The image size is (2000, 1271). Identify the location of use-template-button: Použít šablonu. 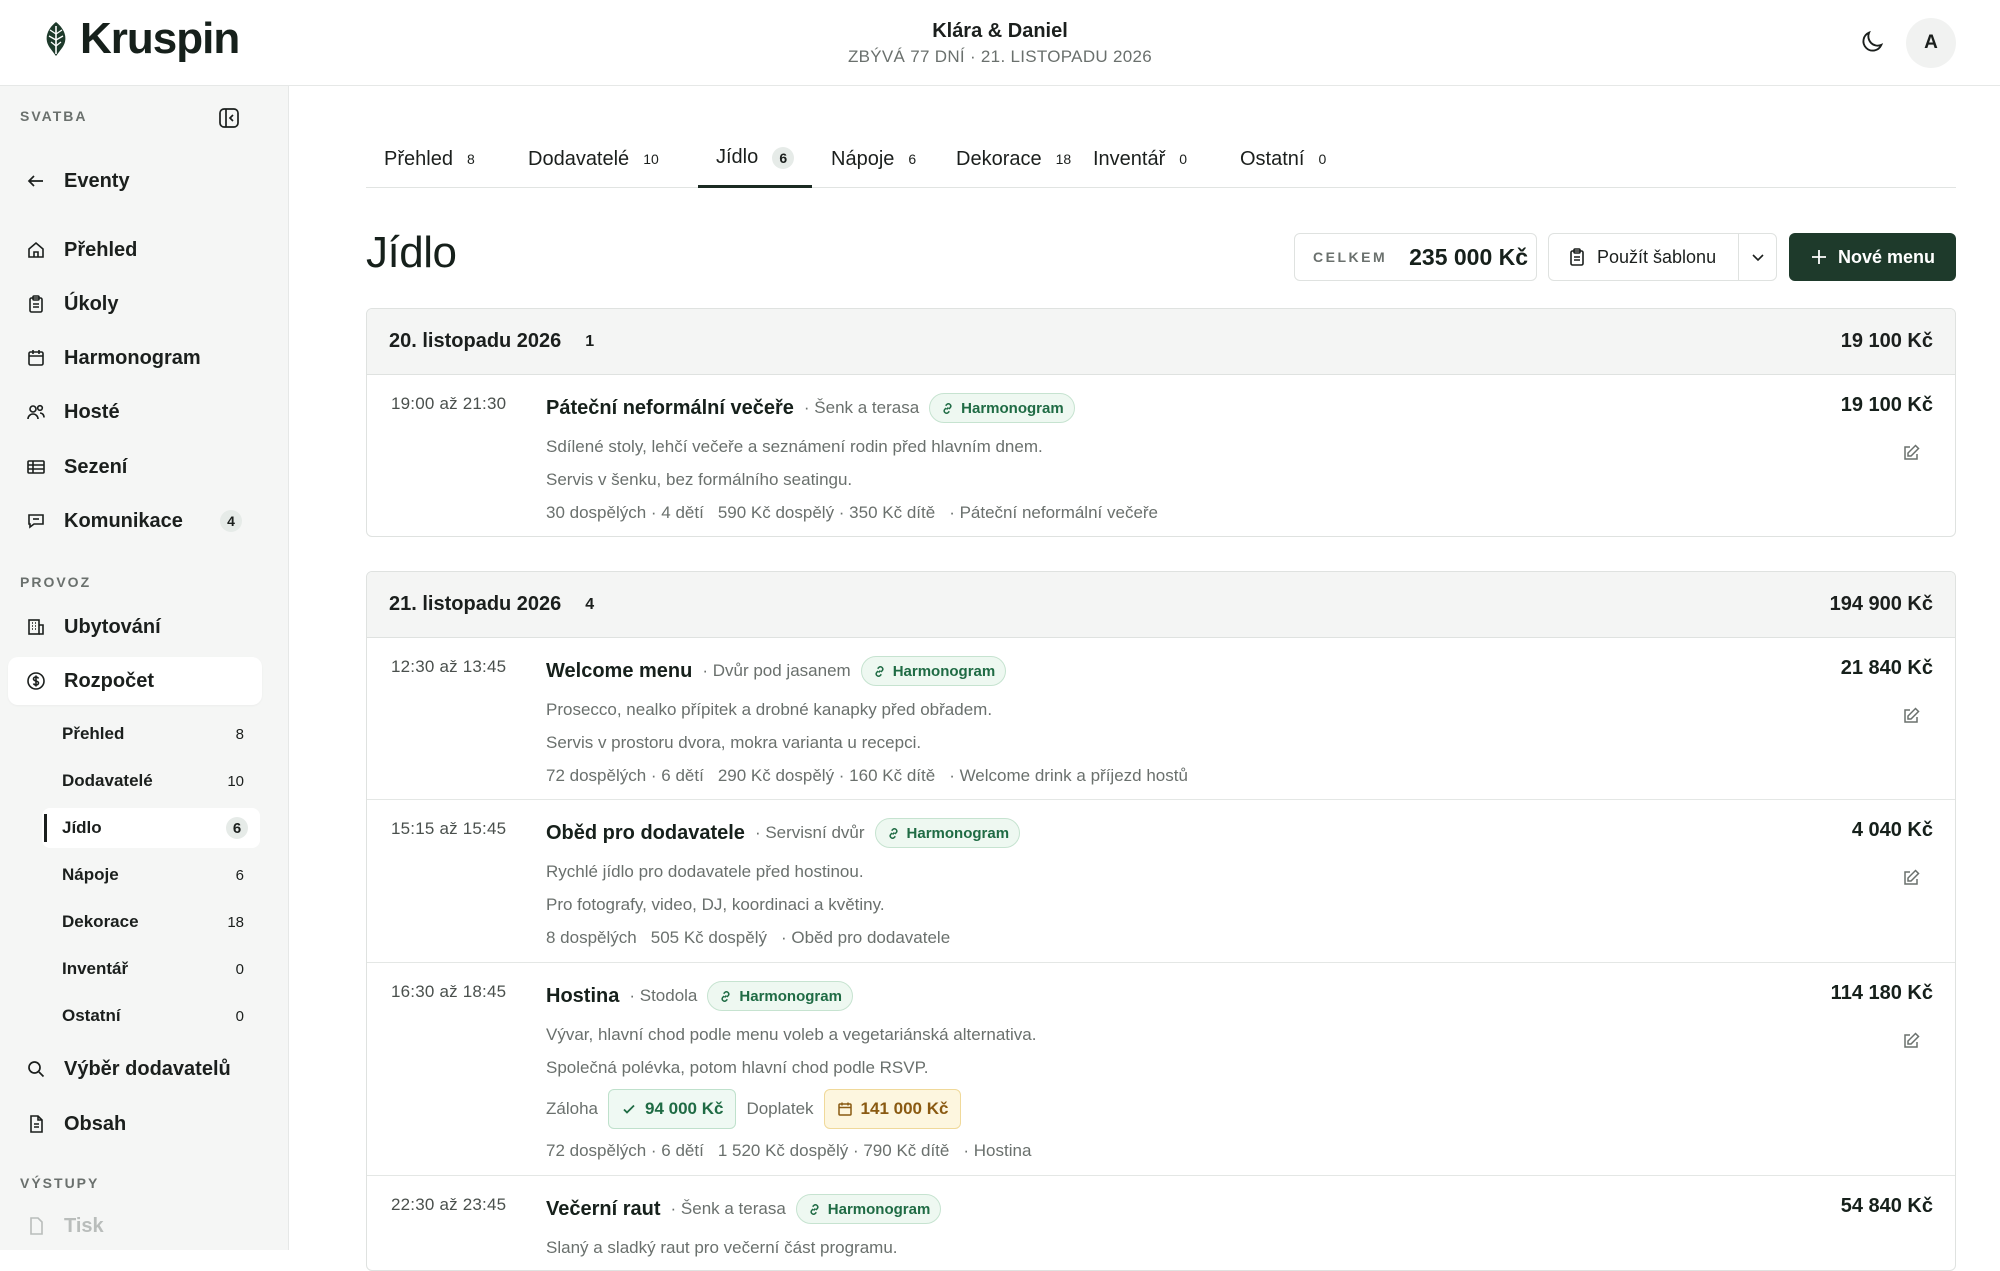
(1644, 257).